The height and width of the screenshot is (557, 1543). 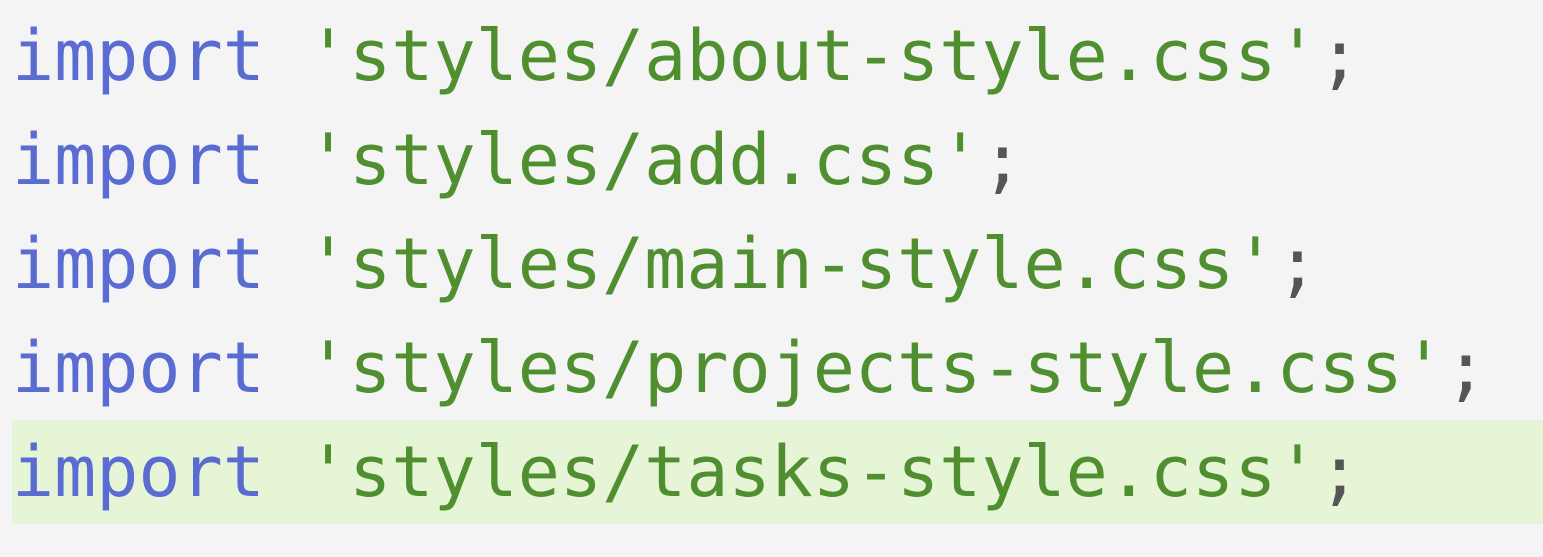 I want to click on import-path-string: 'styles/about-style.css', so click(x=813, y=56).